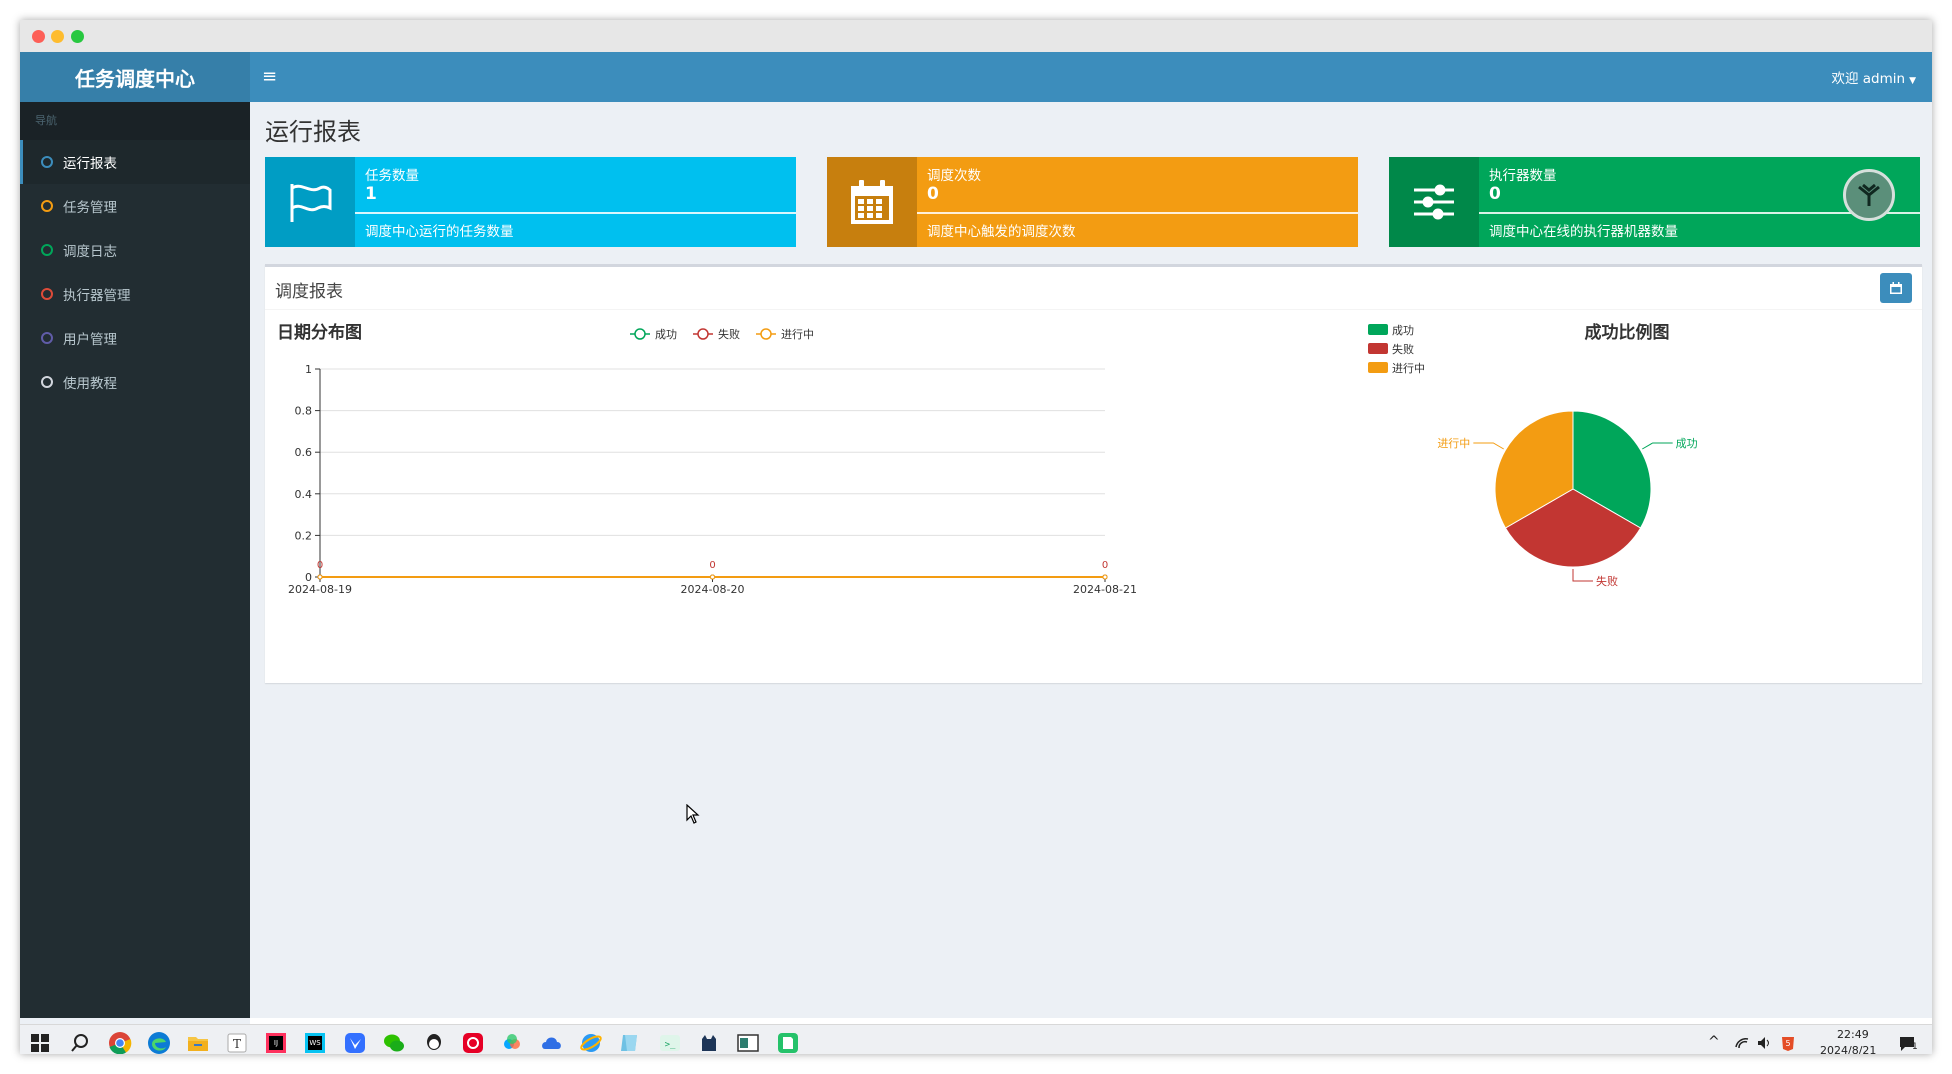  What do you see at coordinates (1583, 232) in the screenshot?
I see `info-box-description: 调度中心在线的执行器机器数量` at bounding box center [1583, 232].